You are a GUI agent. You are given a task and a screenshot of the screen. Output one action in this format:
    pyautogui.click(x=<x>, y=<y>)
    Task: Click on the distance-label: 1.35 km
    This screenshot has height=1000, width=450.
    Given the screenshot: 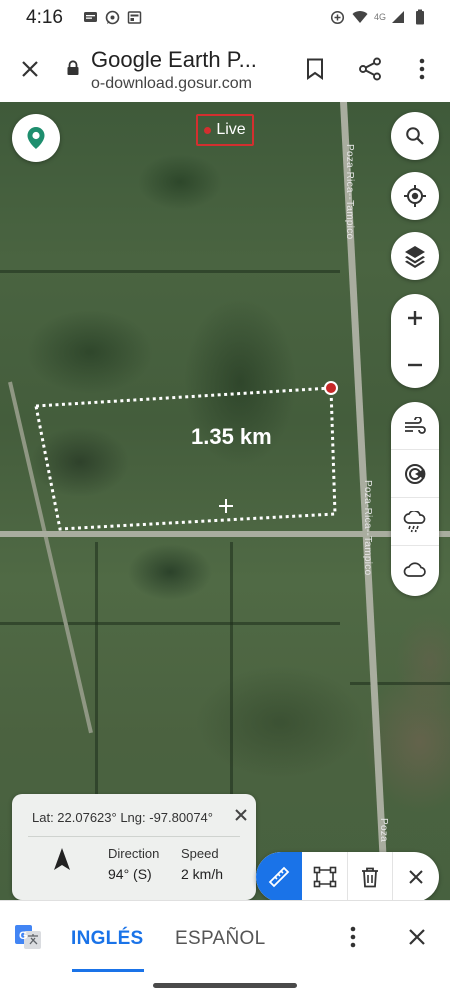 What is the action you would take?
    pyautogui.click(x=231, y=436)
    